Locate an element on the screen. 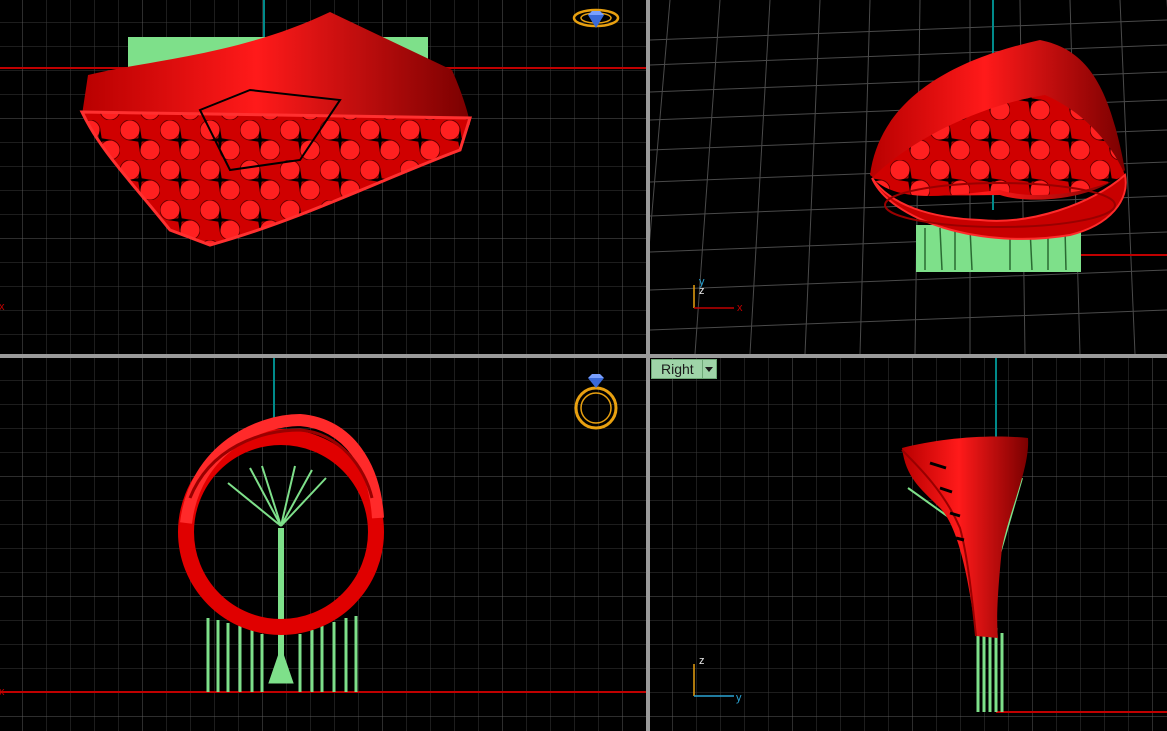 The width and height of the screenshot is (1167, 731). viewport-right-title: Right is located at coordinates (684, 369).